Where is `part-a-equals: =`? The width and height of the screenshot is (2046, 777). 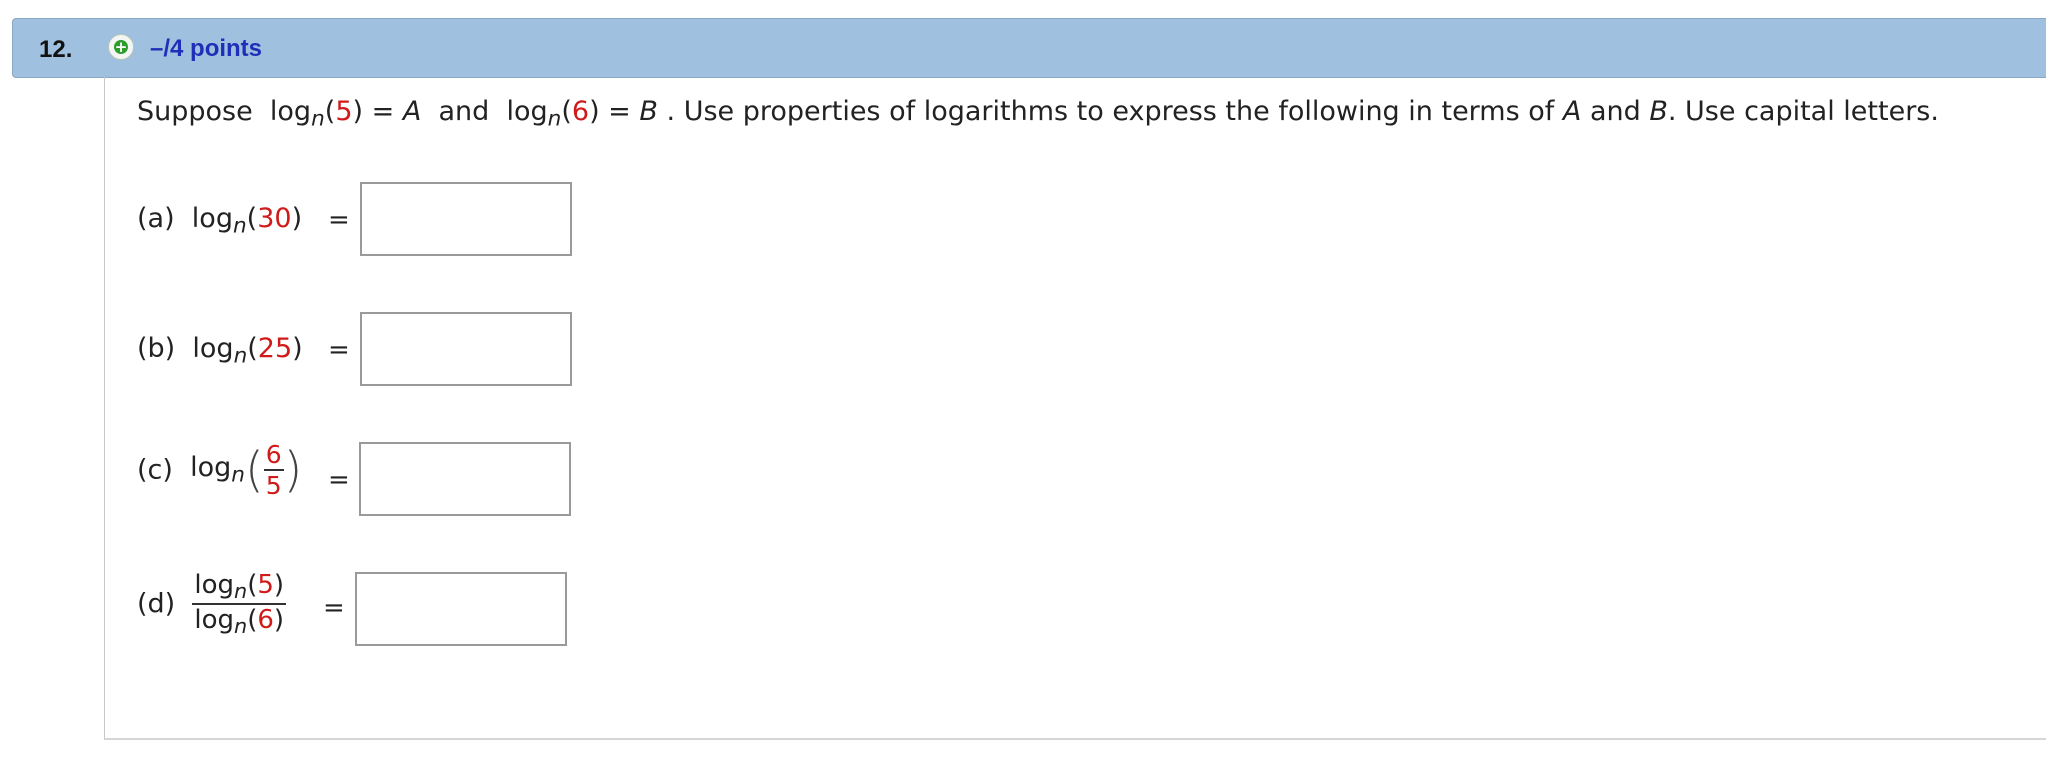
part-a-equals: = is located at coordinates (339, 220).